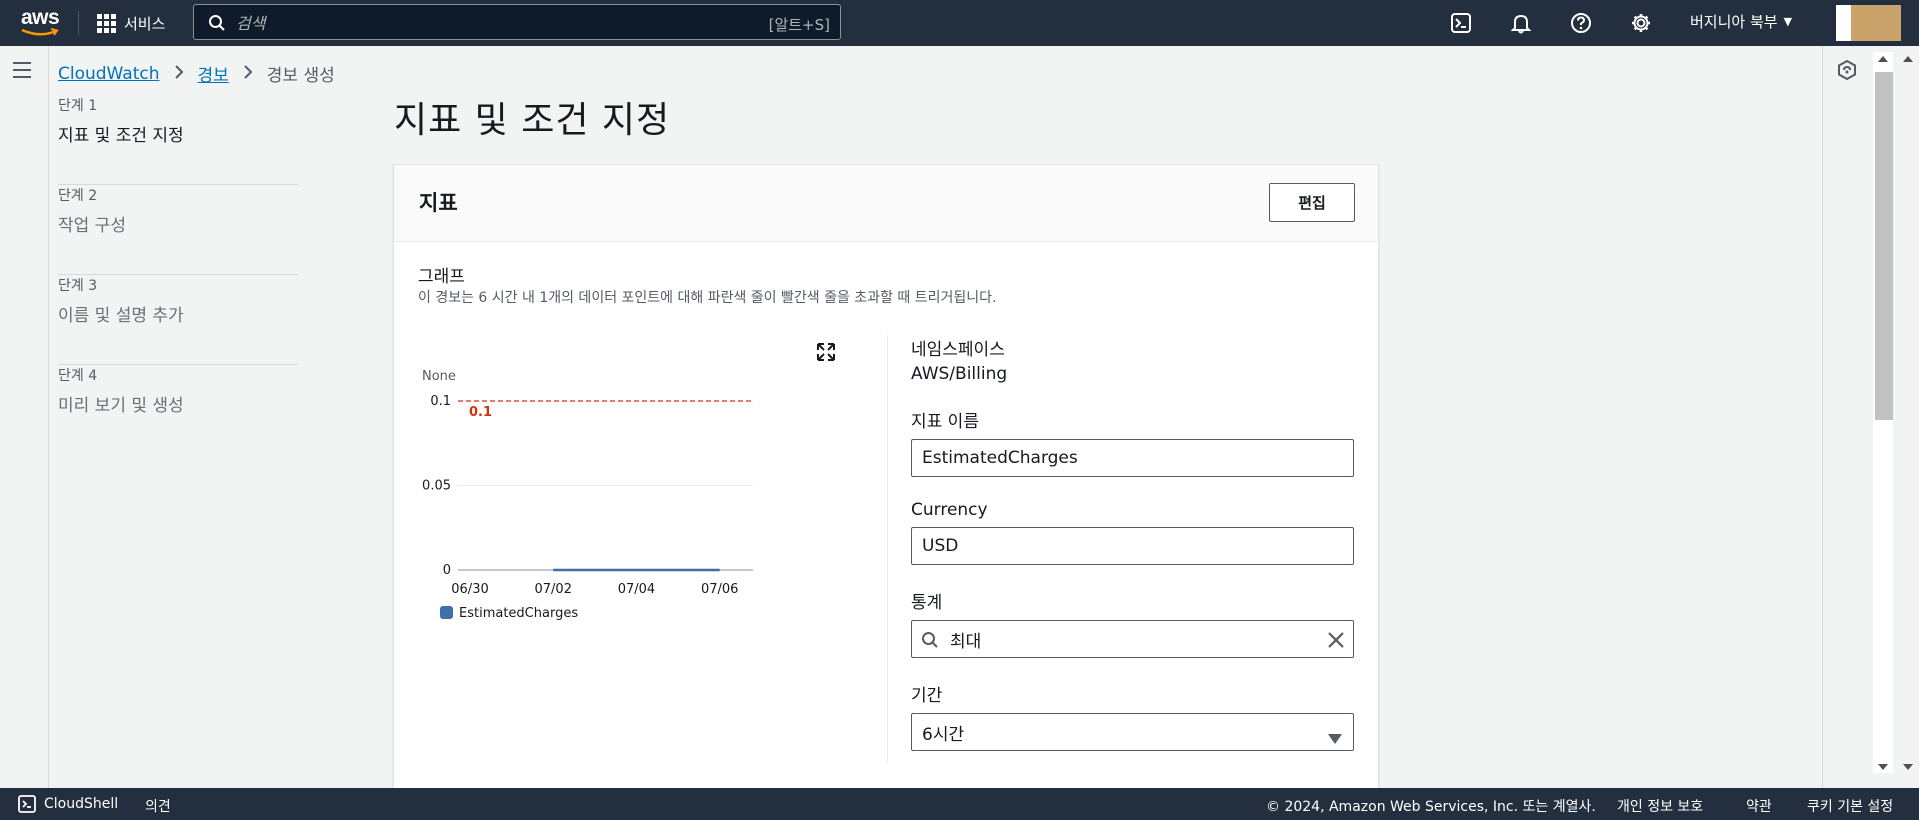 The height and width of the screenshot is (820, 1919). What do you see at coordinates (1132, 546) in the screenshot?
I see `currency-input` at bounding box center [1132, 546].